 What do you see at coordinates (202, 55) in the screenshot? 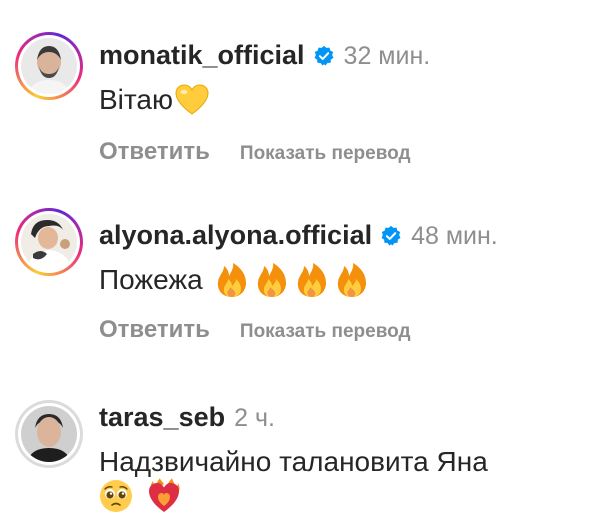
I see `username: monatik_official` at bounding box center [202, 55].